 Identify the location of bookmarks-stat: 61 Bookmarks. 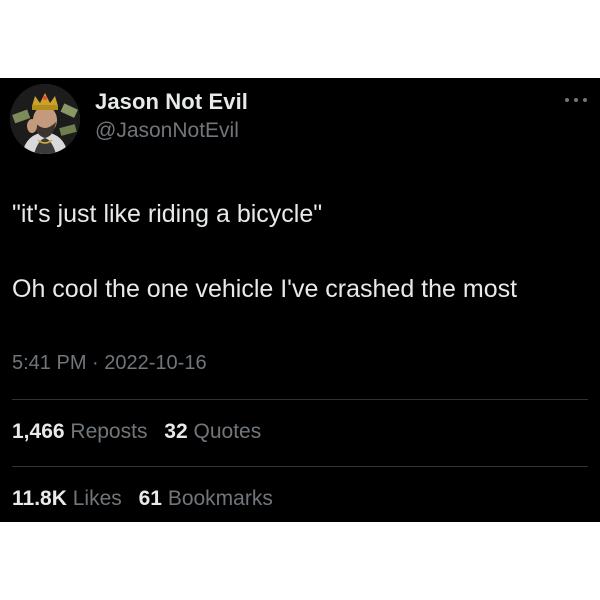
(211, 498).